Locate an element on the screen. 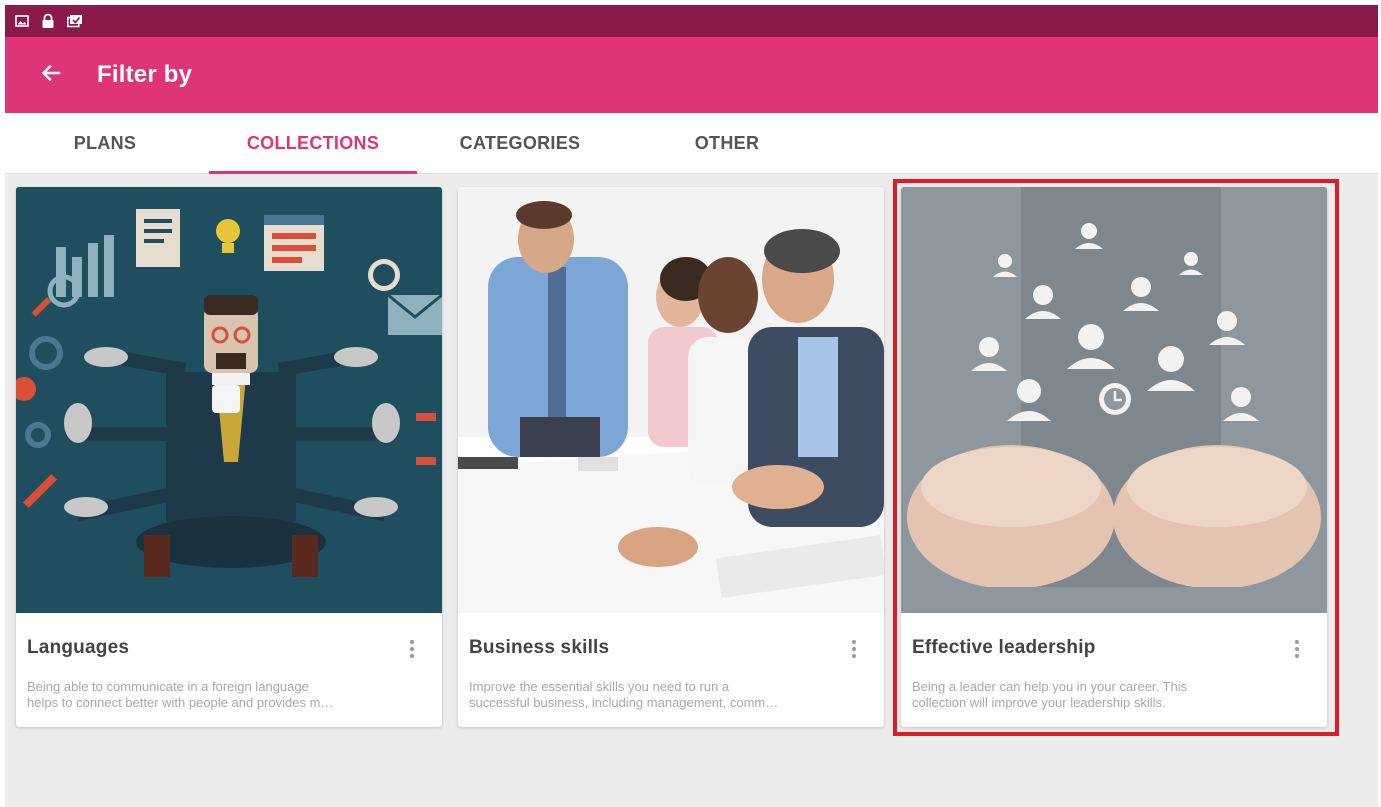 The width and height of the screenshot is (1381, 807). app-bar: Filter by is located at coordinates (691, 75).